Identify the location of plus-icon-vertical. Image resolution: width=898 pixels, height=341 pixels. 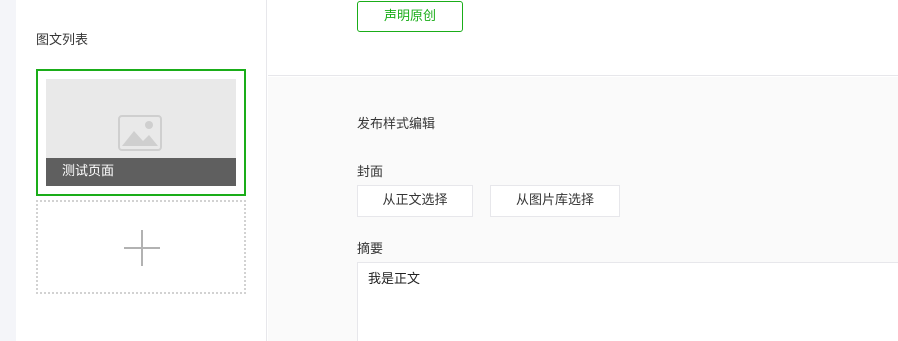
(142, 248).